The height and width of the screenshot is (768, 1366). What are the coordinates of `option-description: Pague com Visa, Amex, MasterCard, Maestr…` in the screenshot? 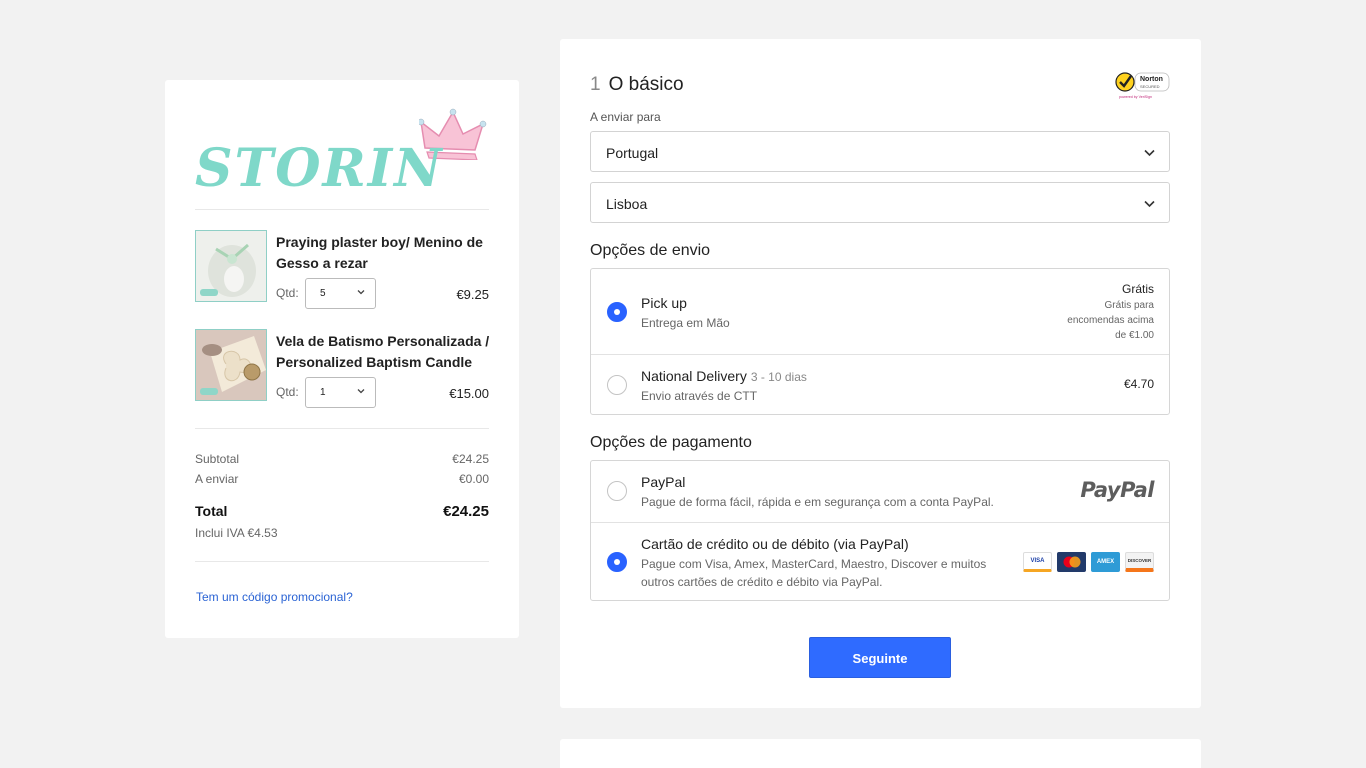 It's located at (814, 573).